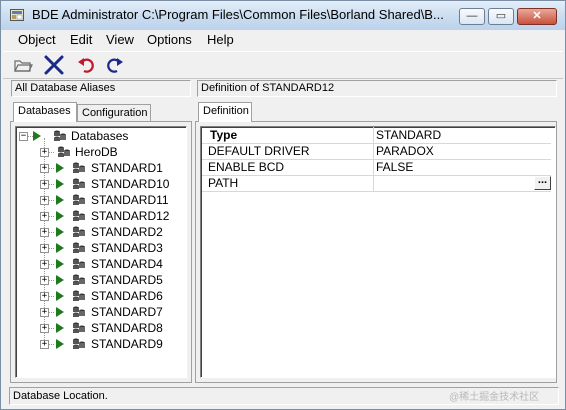 The width and height of the screenshot is (566, 410). Describe the element at coordinates (127, 344) in the screenshot. I see `tree-item-label: STANDARD9` at that location.